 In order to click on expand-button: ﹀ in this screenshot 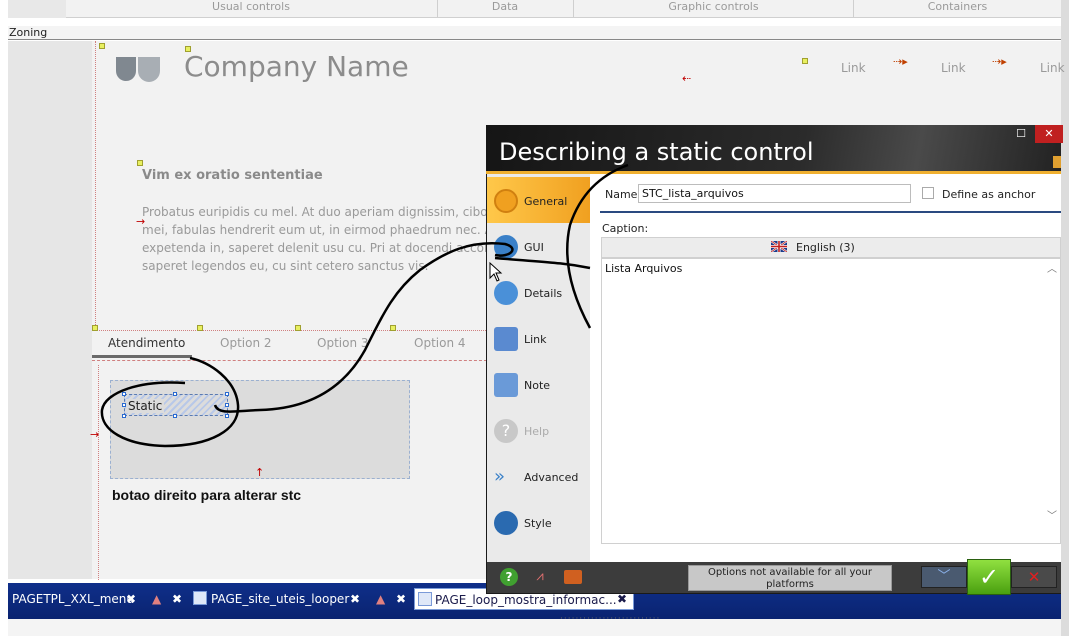, I will do `click(944, 577)`.